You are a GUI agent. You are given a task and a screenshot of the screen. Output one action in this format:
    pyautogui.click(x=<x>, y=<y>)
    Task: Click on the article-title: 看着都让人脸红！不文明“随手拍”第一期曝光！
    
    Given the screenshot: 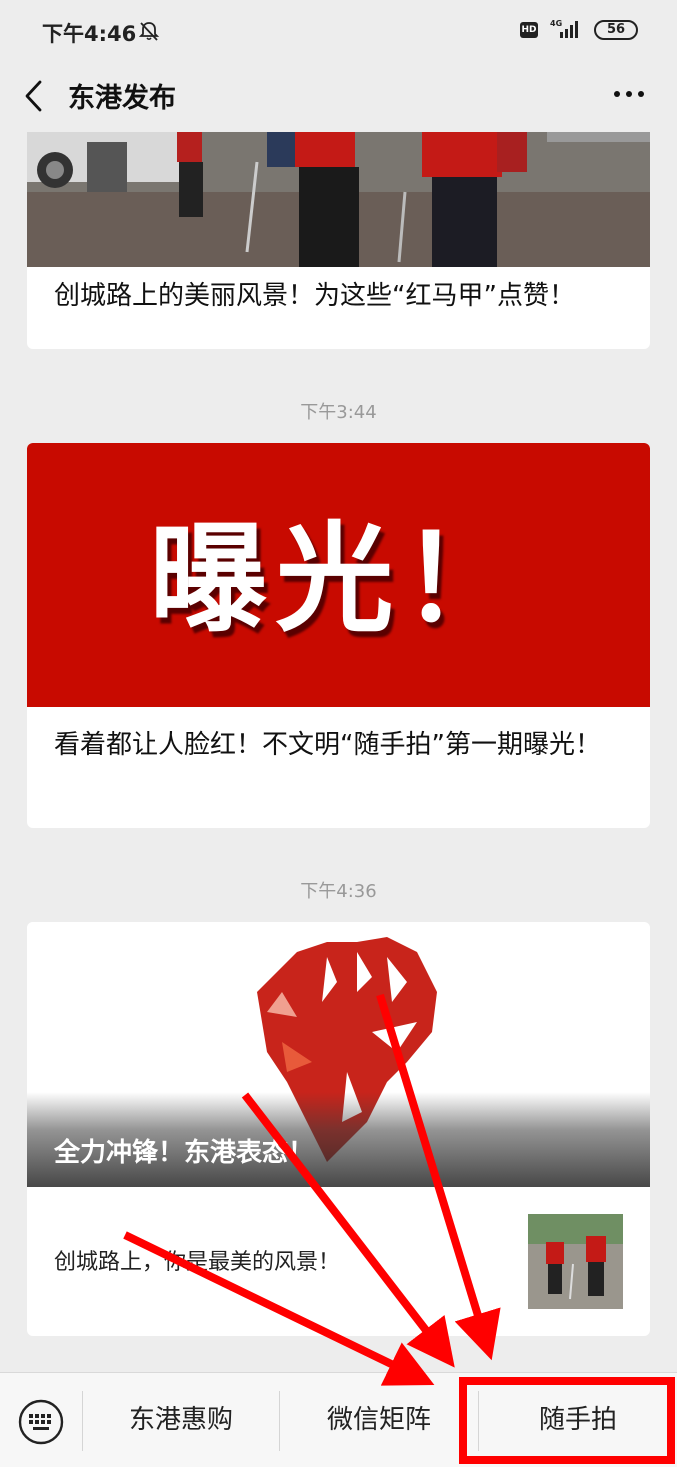 What is the action you would take?
    pyautogui.click(x=341, y=745)
    